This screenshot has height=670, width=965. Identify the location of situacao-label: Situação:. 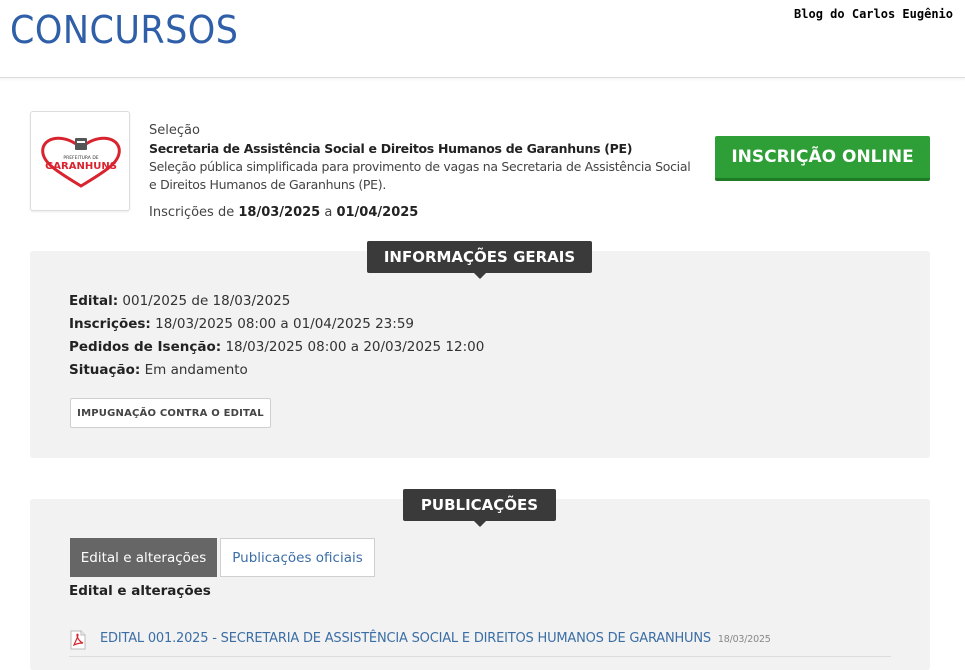
(105, 370).